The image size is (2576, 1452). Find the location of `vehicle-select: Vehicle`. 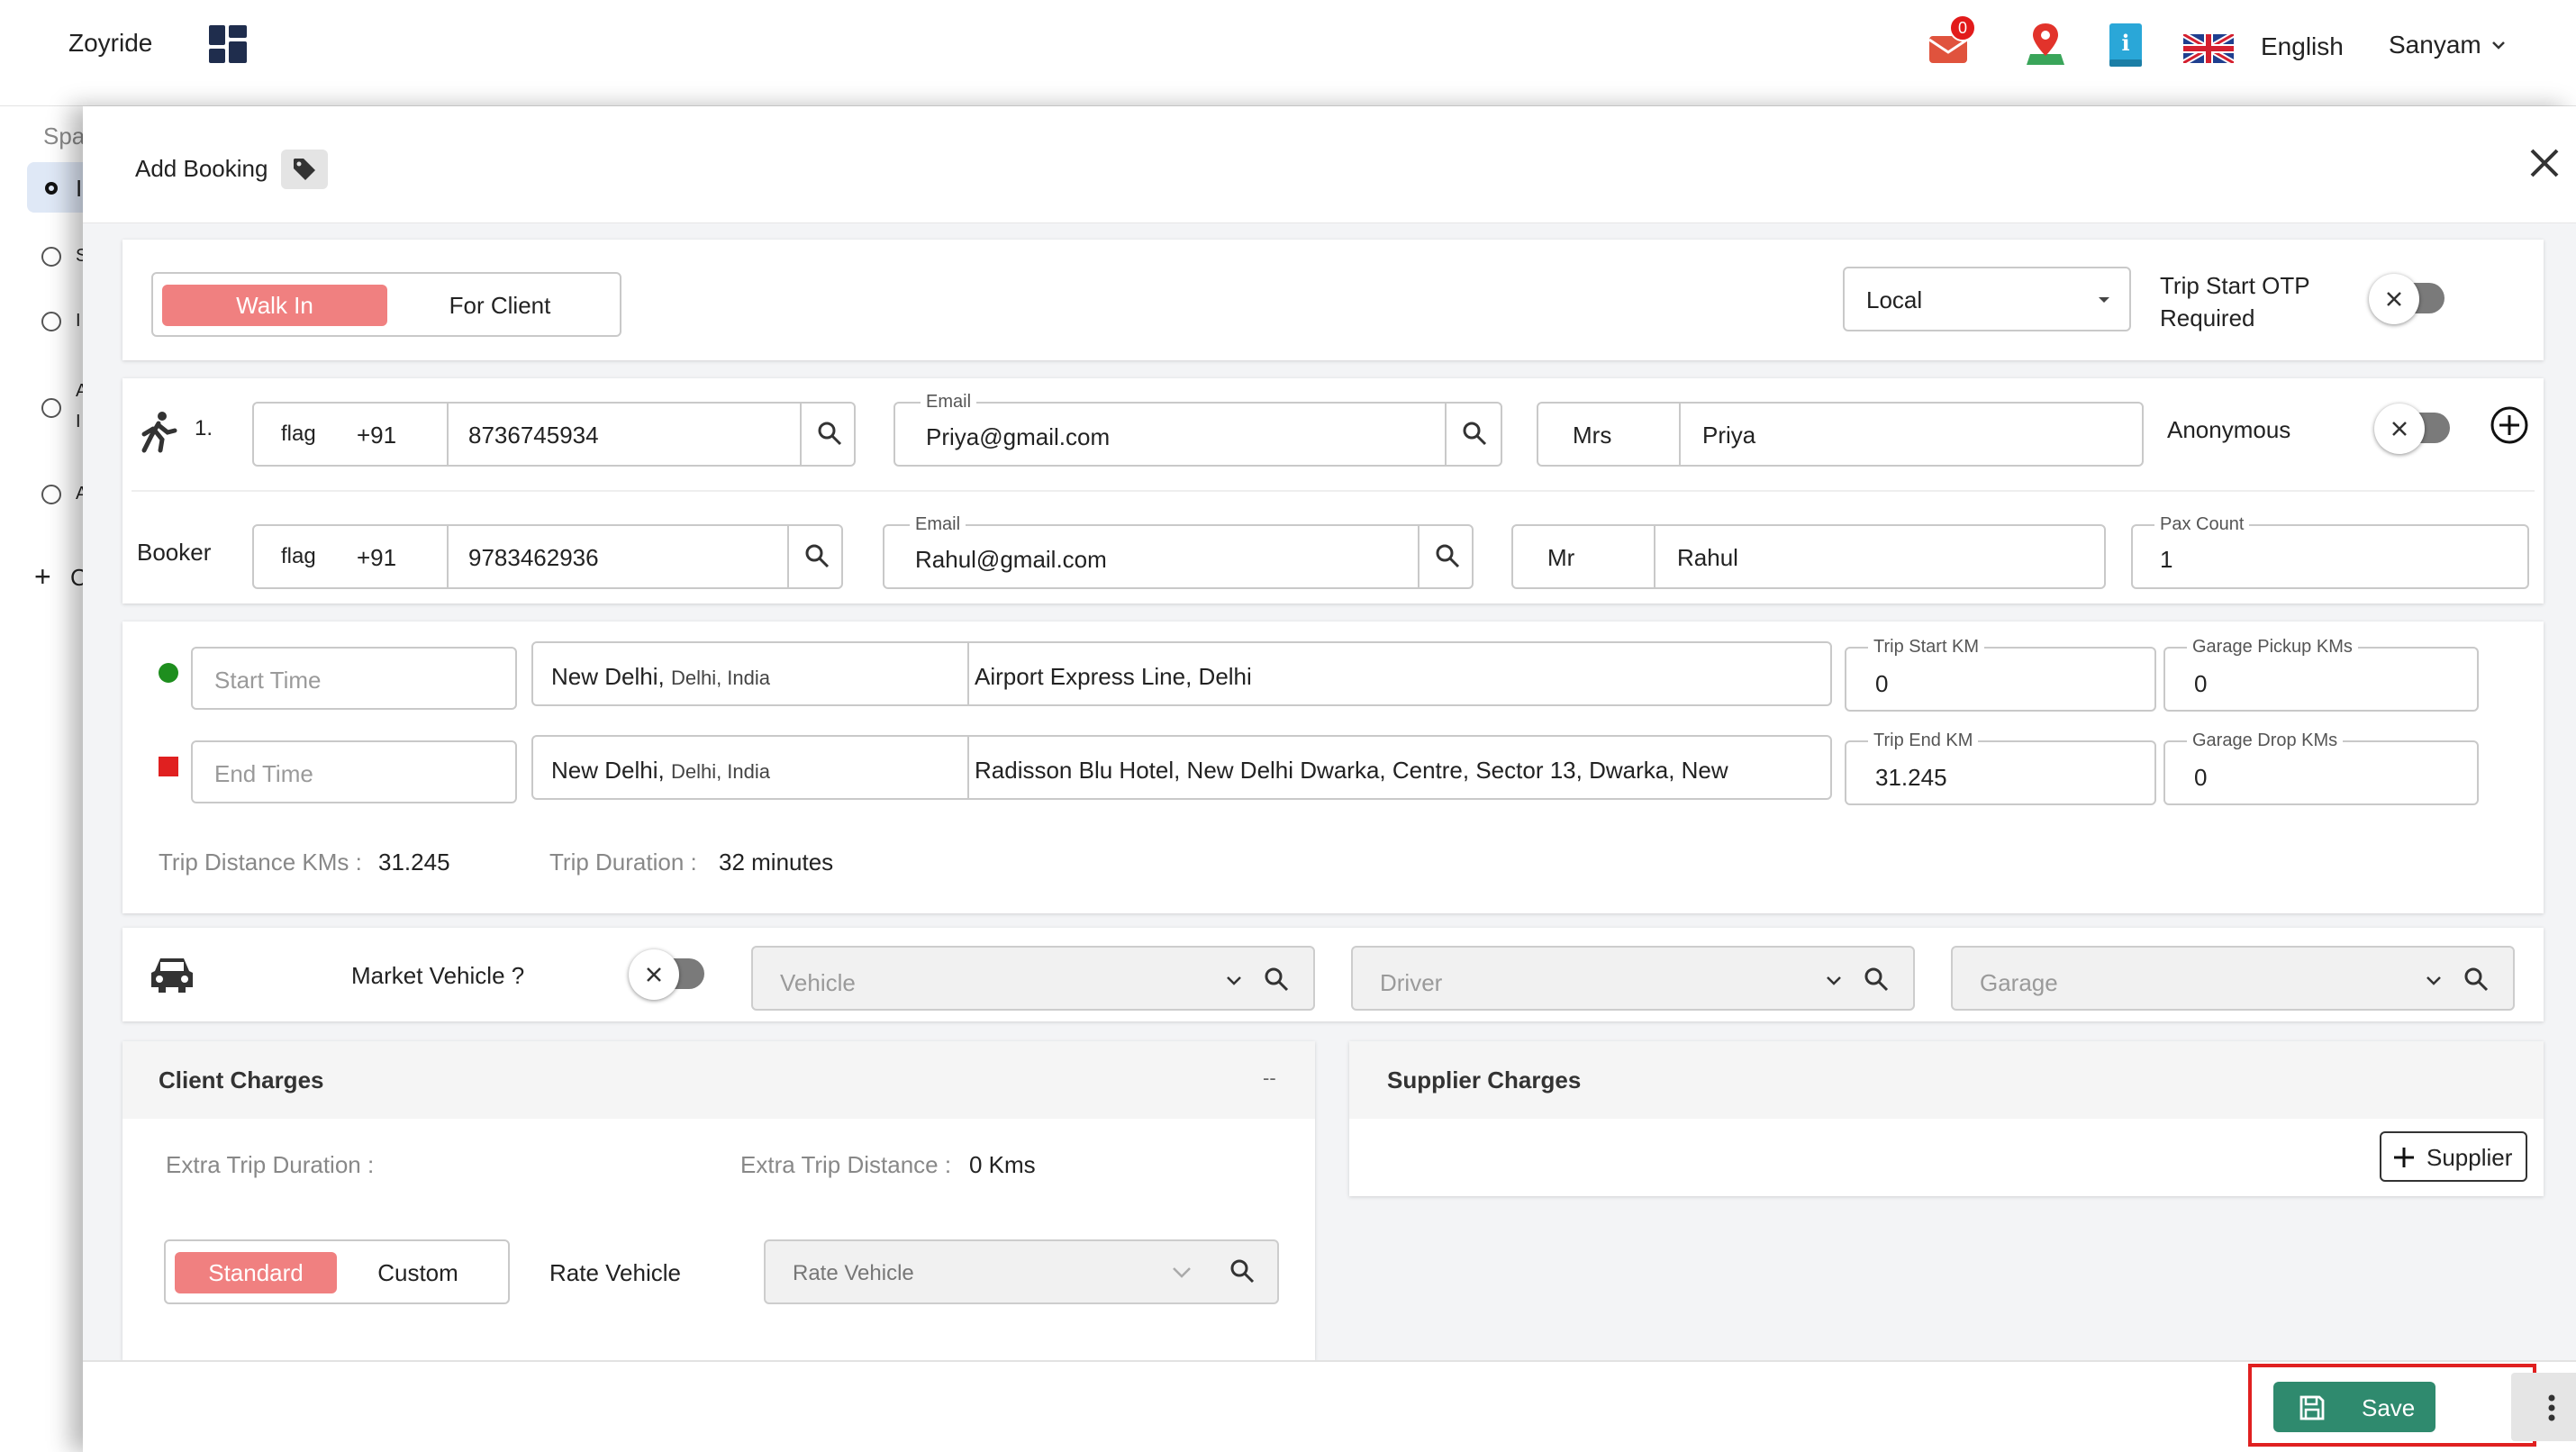

vehicle-select: Vehicle is located at coordinates (1033, 978).